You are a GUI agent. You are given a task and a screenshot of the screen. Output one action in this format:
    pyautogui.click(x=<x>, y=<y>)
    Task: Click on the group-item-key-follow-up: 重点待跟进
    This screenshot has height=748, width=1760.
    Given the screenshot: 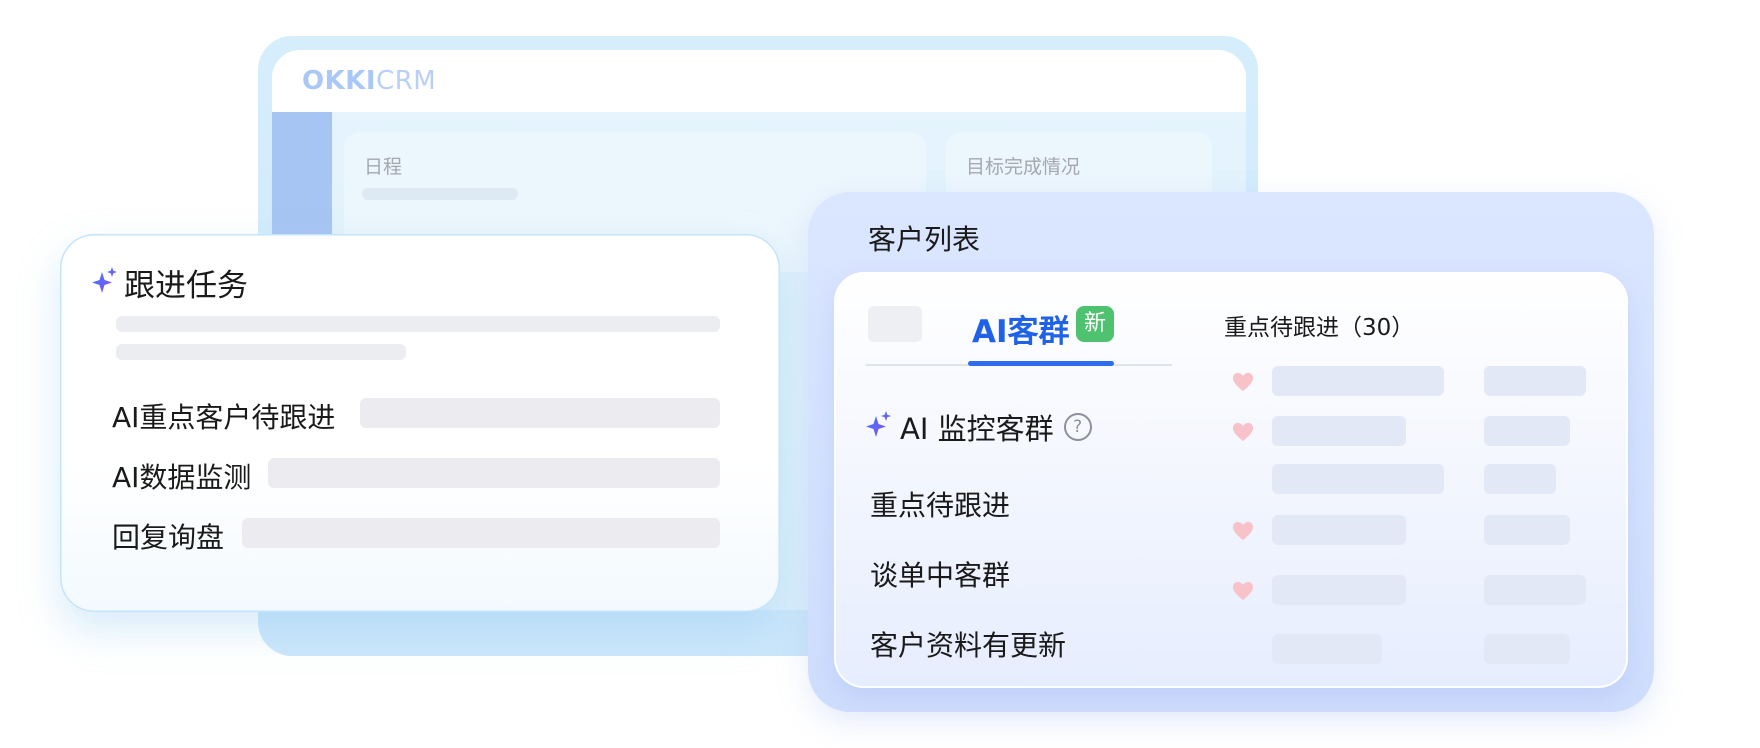 What is the action you would take?
    pyautogui.click(x=940, y=504)
    